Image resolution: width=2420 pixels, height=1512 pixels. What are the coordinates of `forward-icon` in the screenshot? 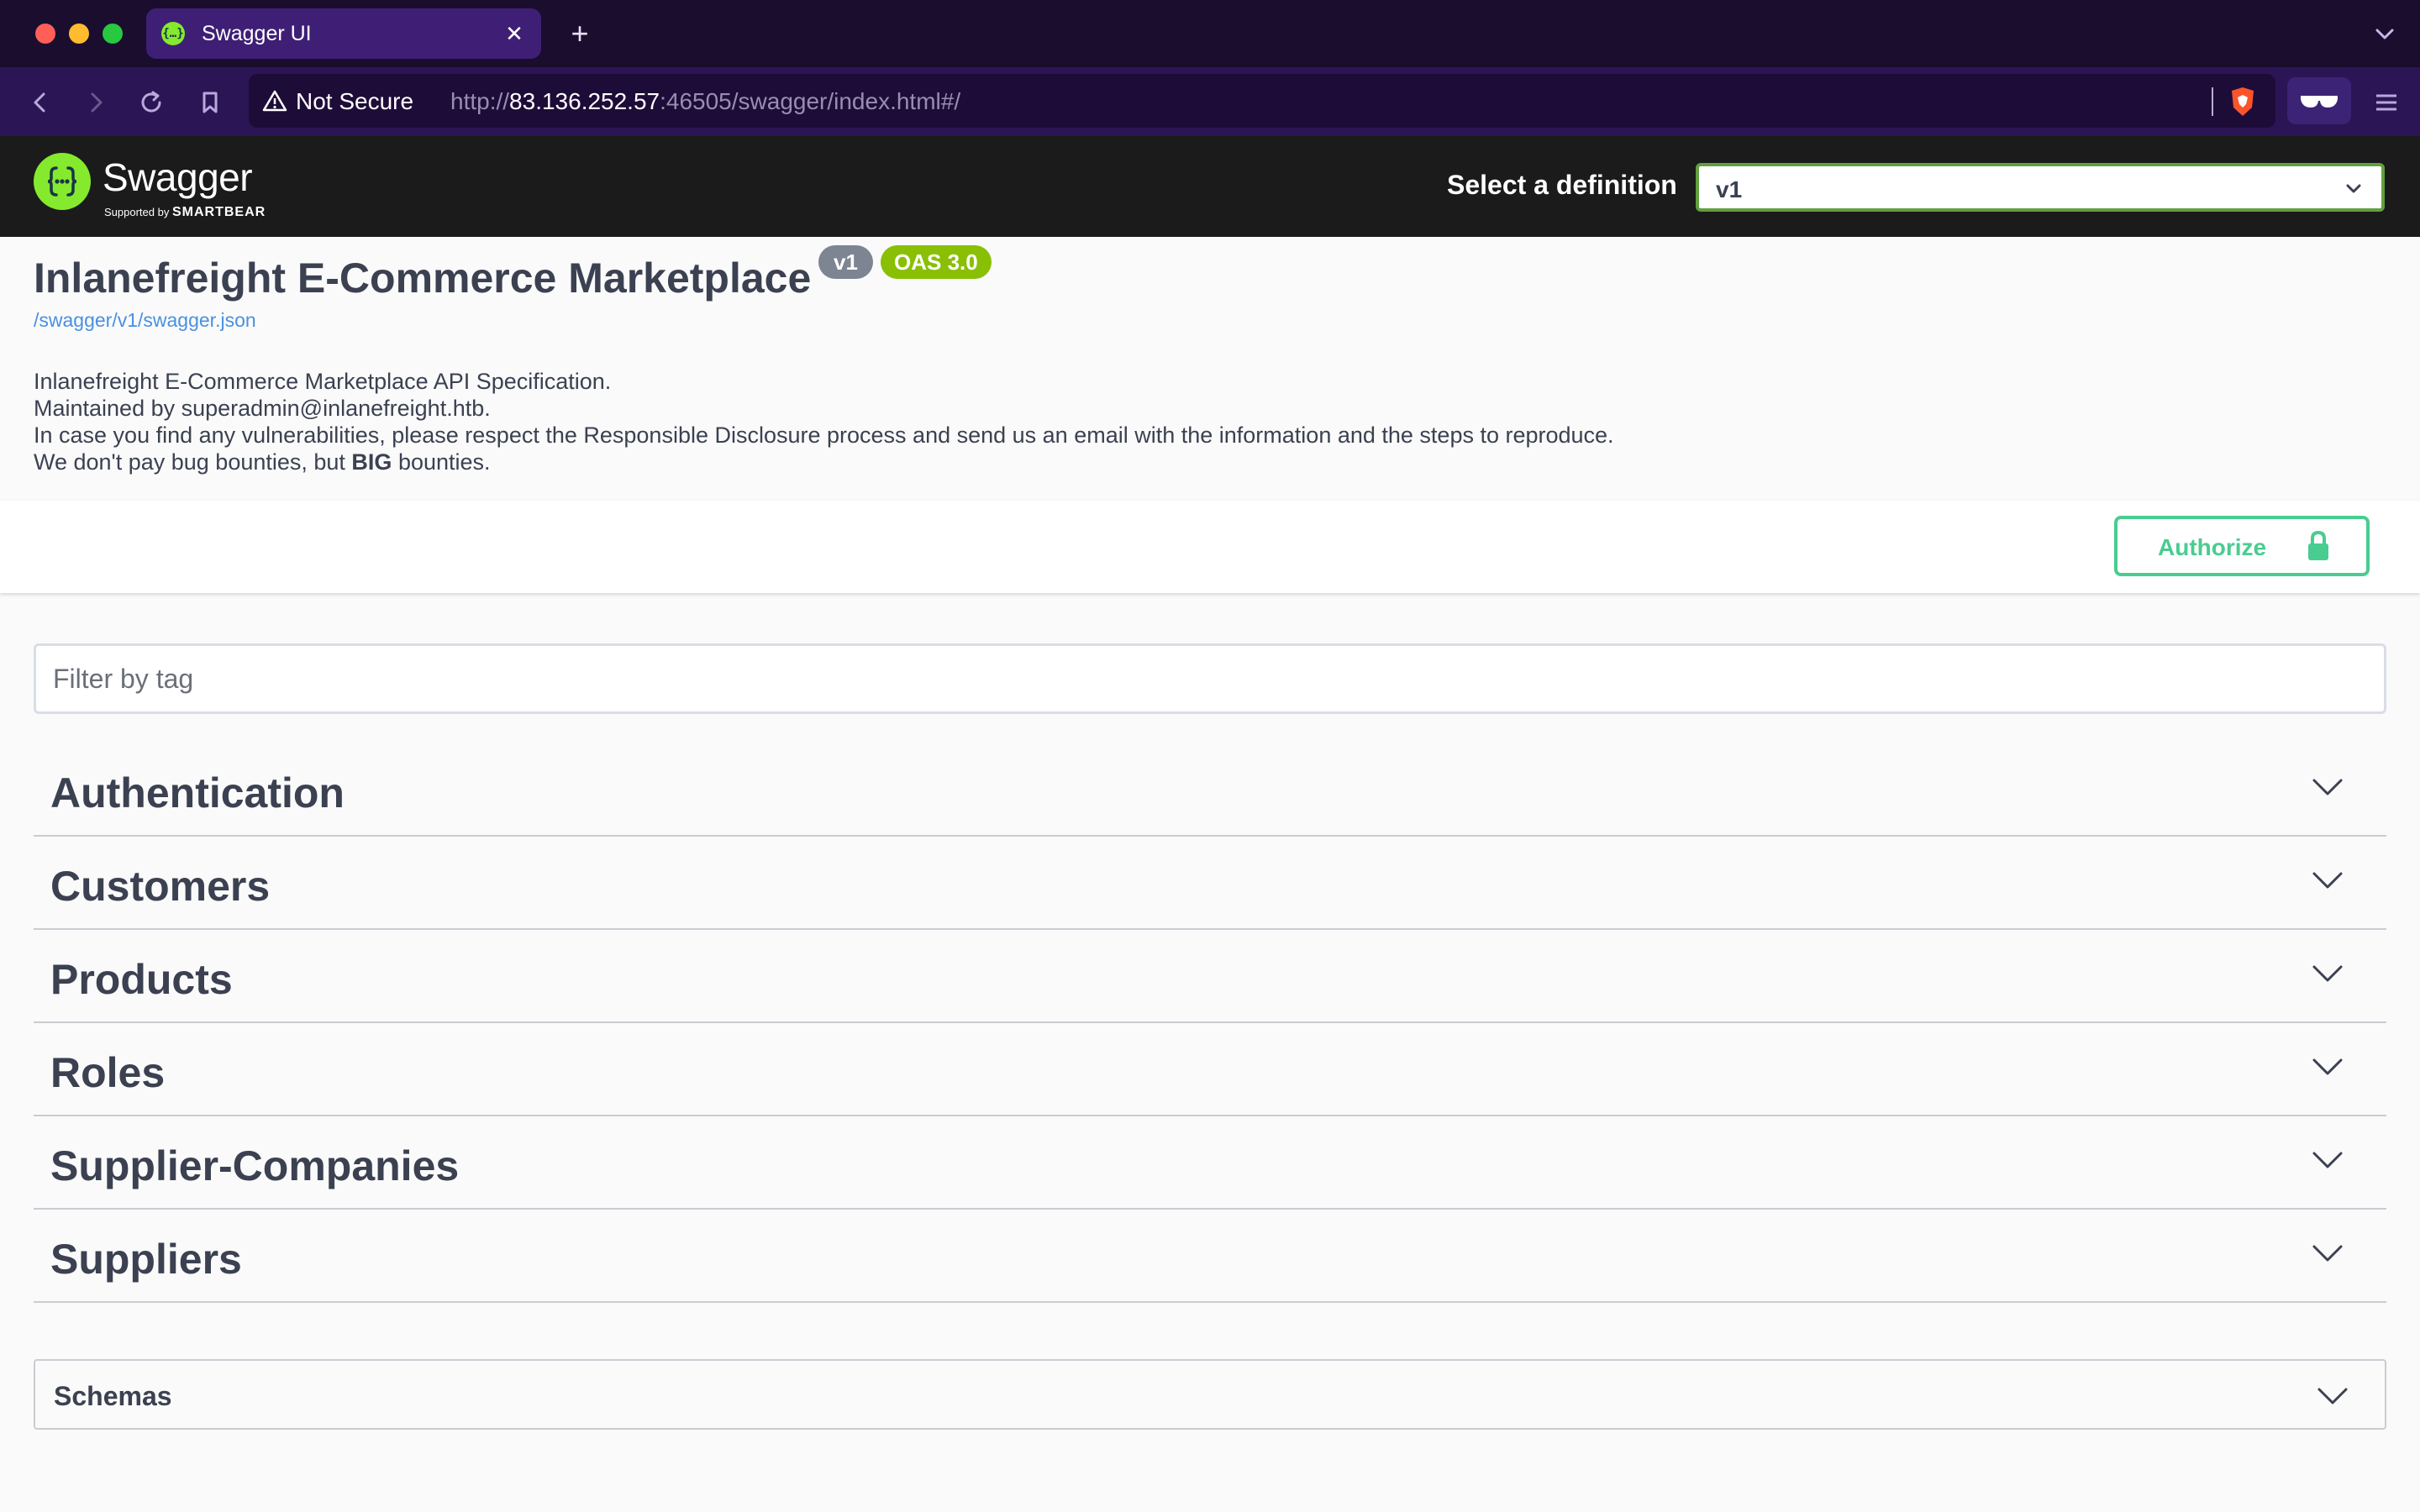 It's located at (96, 102).